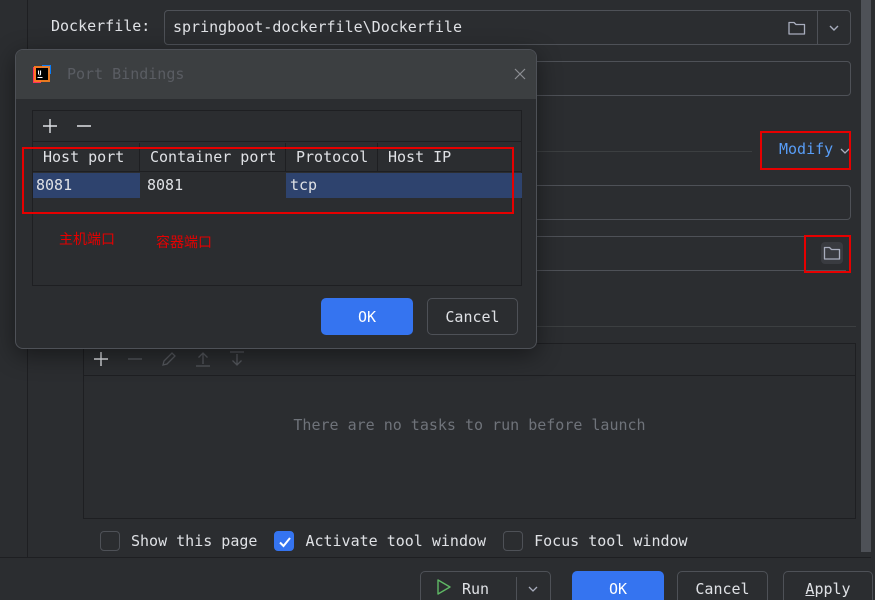 This screenshot has height=600, width=875. What do you see at coordinates (618, 589) in the screenshot?
I see `ok-label: OK` at bounding box center [618, 589].